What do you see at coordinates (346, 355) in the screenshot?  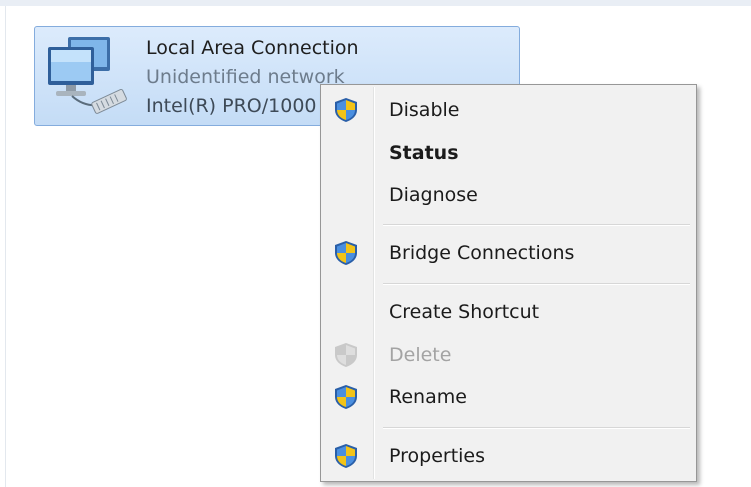 I see `uac-shield-disabled-icon` at bounding box center [346, 355].